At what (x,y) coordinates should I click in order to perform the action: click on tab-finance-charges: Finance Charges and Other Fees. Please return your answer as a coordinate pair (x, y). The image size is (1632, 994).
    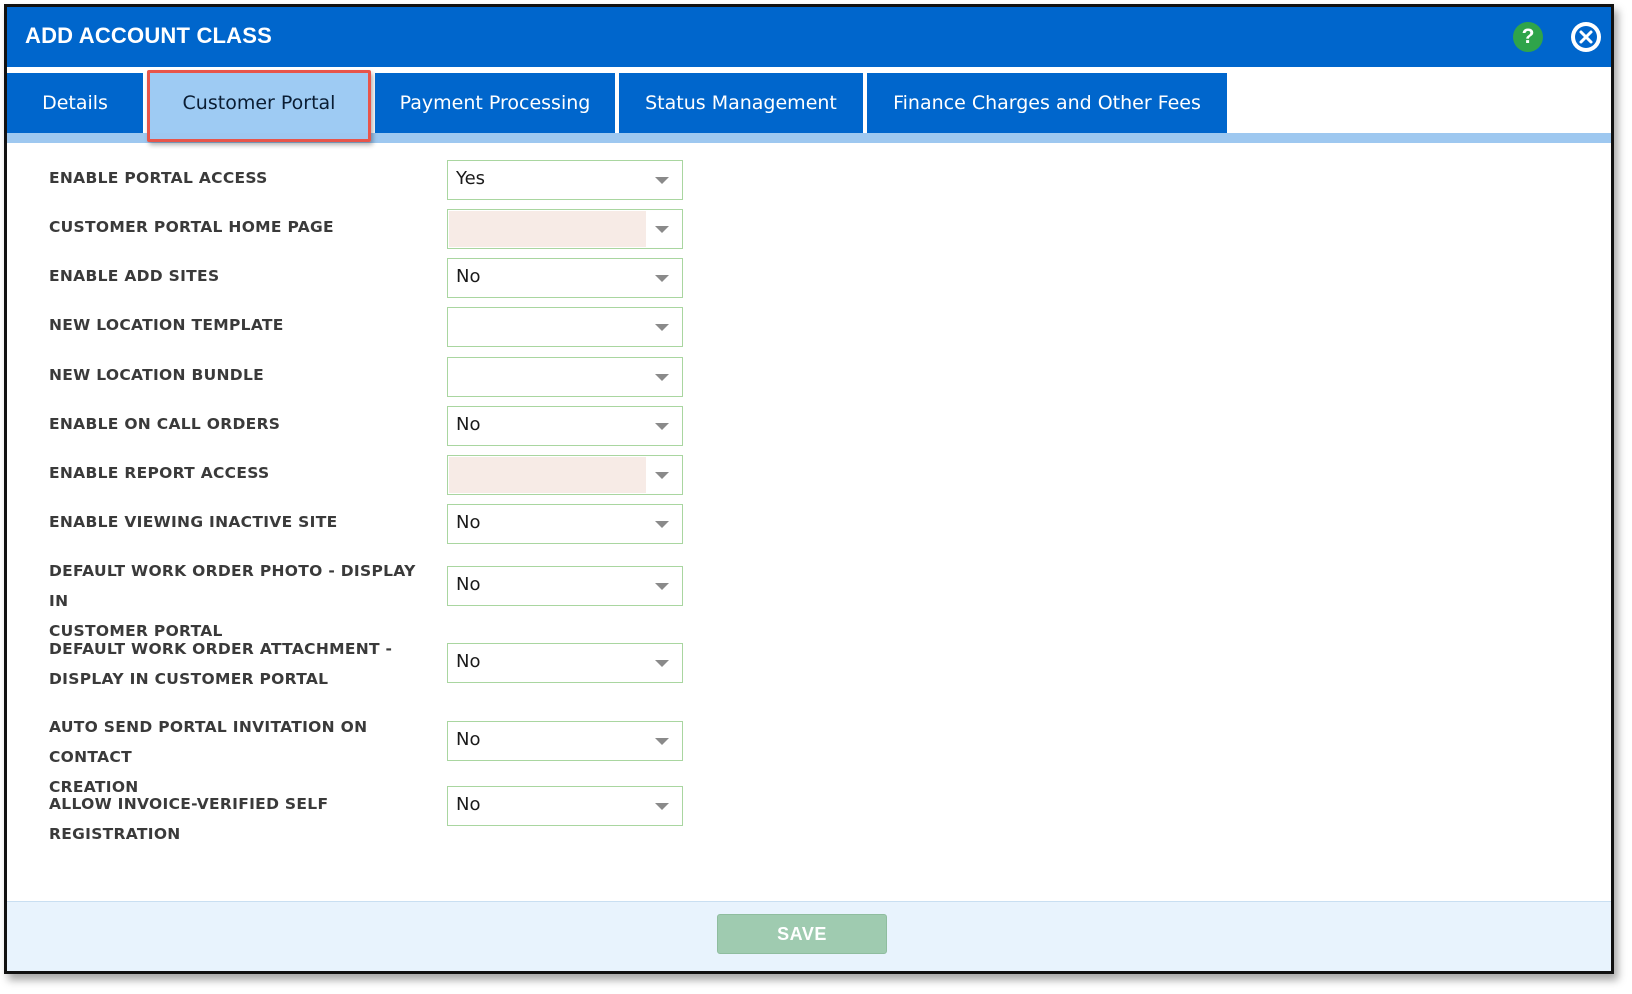
    Looking at the image, I should click on (1047, 103).